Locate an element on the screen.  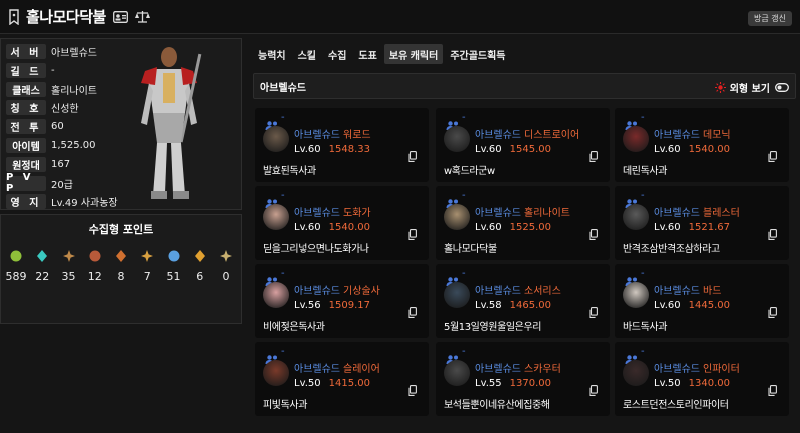
character-server-class: 아브렐슈드 데모닉 is located at coordinates (692, 133).